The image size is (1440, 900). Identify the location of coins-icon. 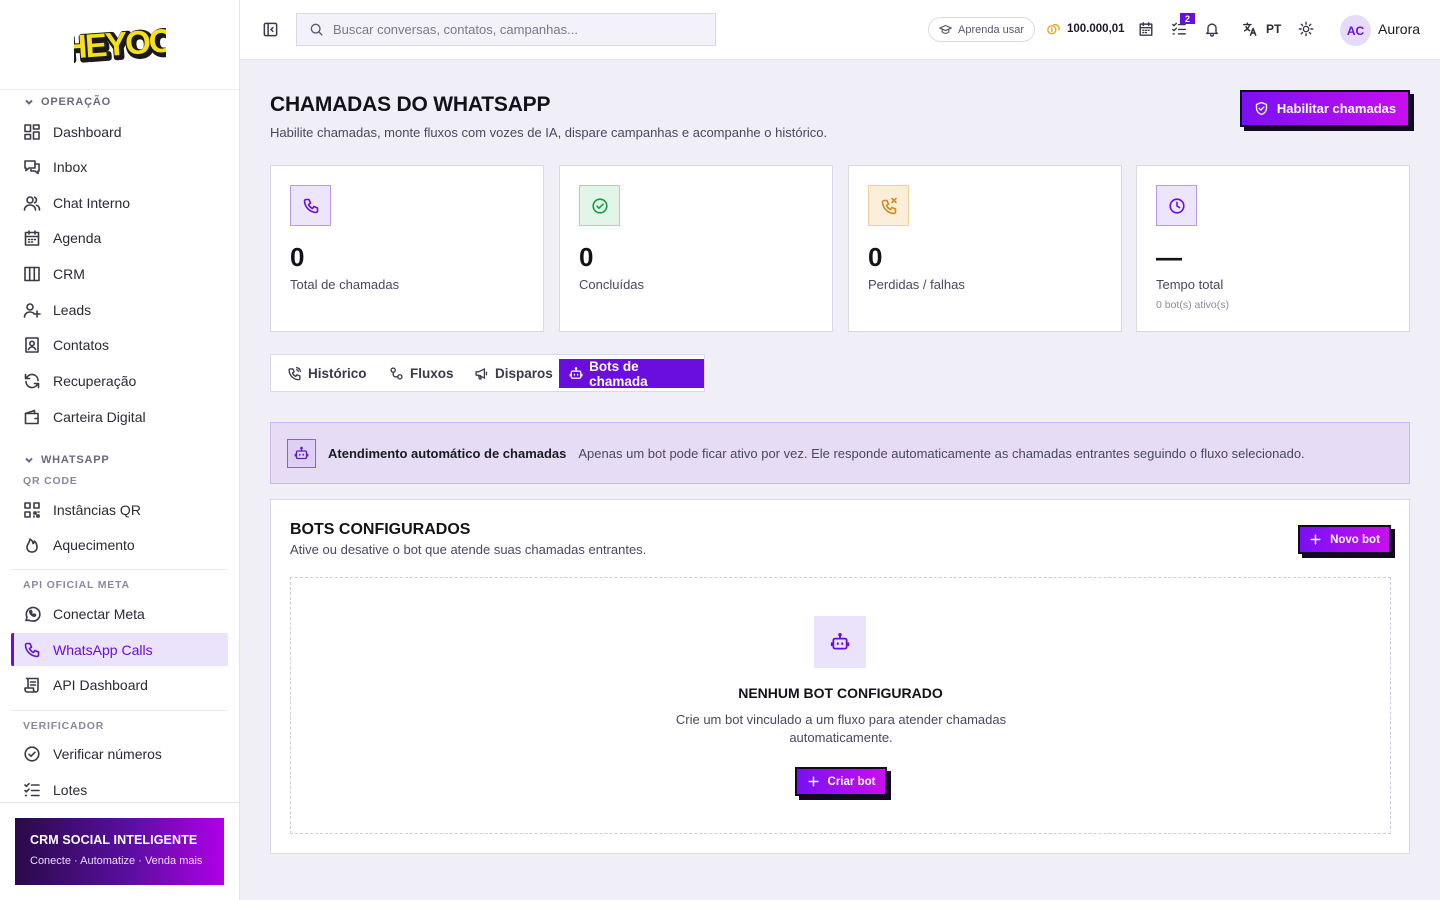
(1053, 29).